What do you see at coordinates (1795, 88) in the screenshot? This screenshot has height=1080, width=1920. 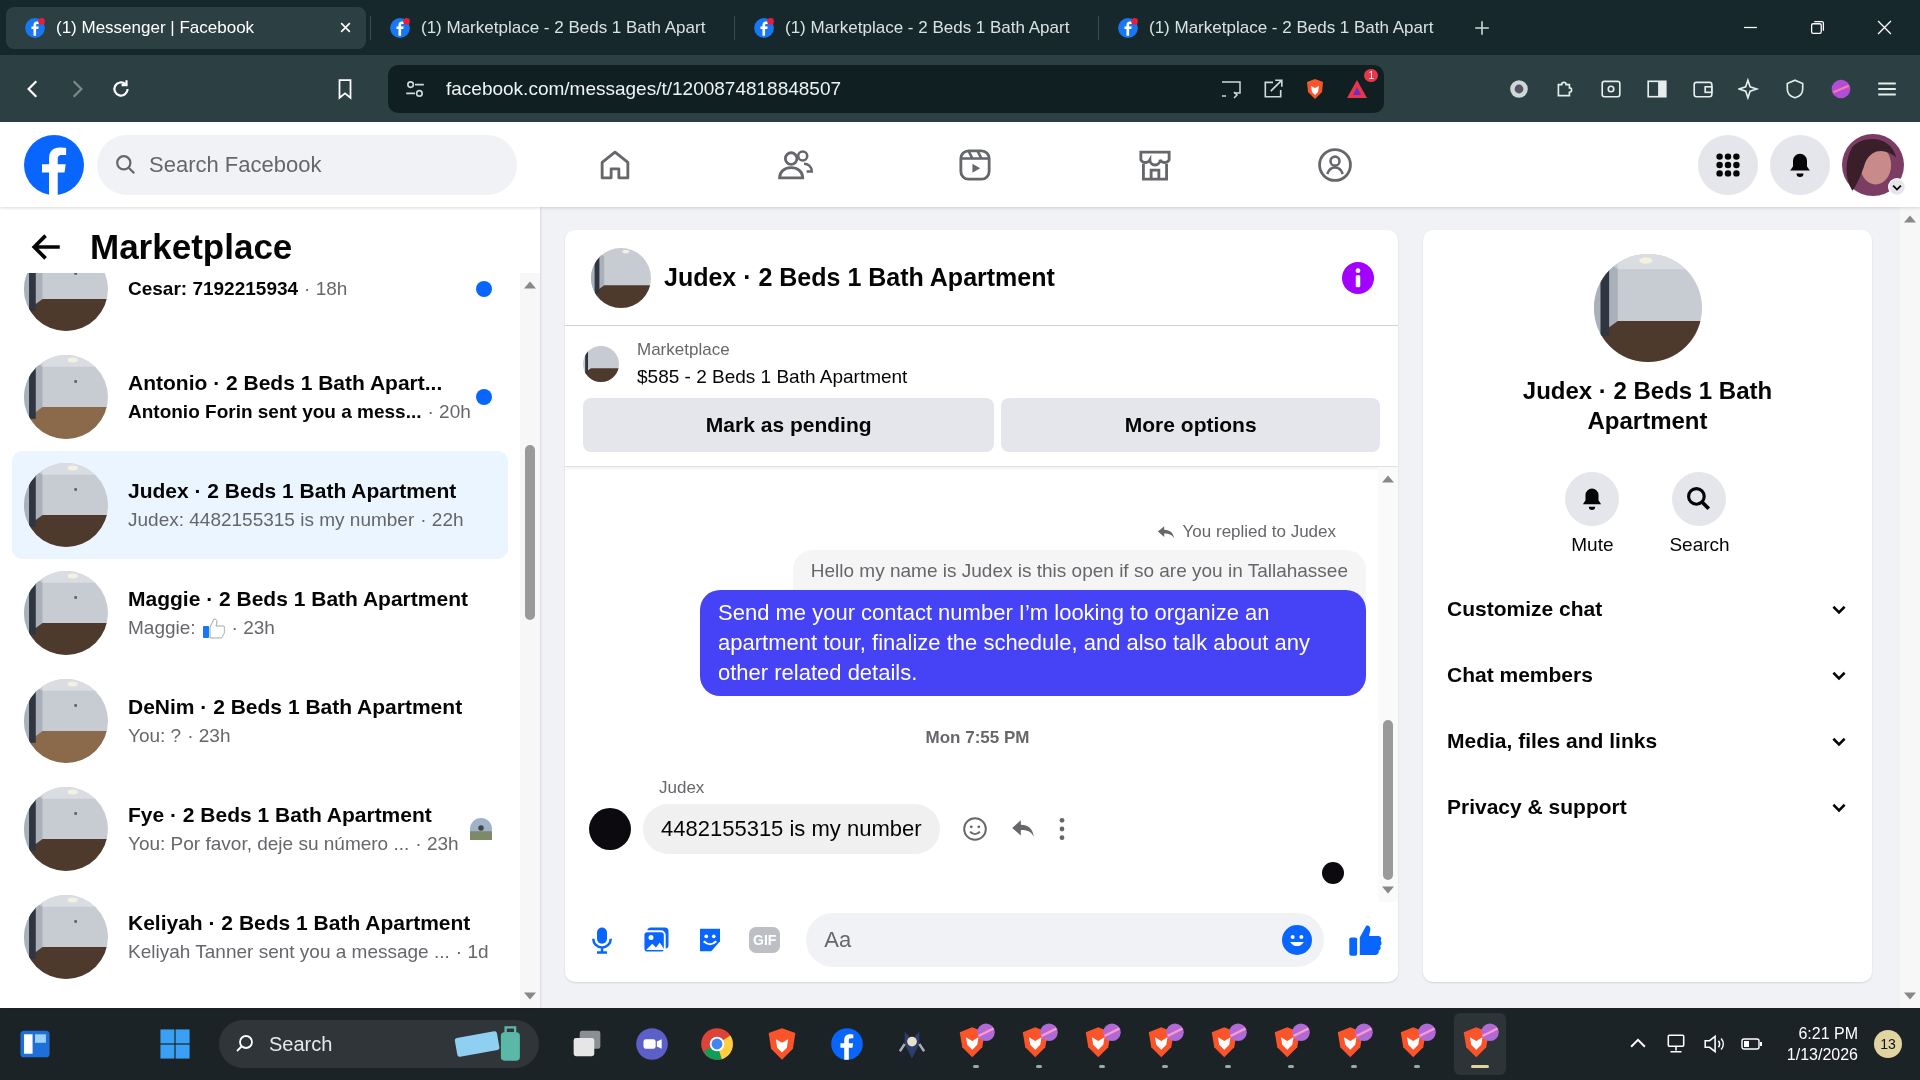 I see `shield-icon` at bounding box center [1795, 88].